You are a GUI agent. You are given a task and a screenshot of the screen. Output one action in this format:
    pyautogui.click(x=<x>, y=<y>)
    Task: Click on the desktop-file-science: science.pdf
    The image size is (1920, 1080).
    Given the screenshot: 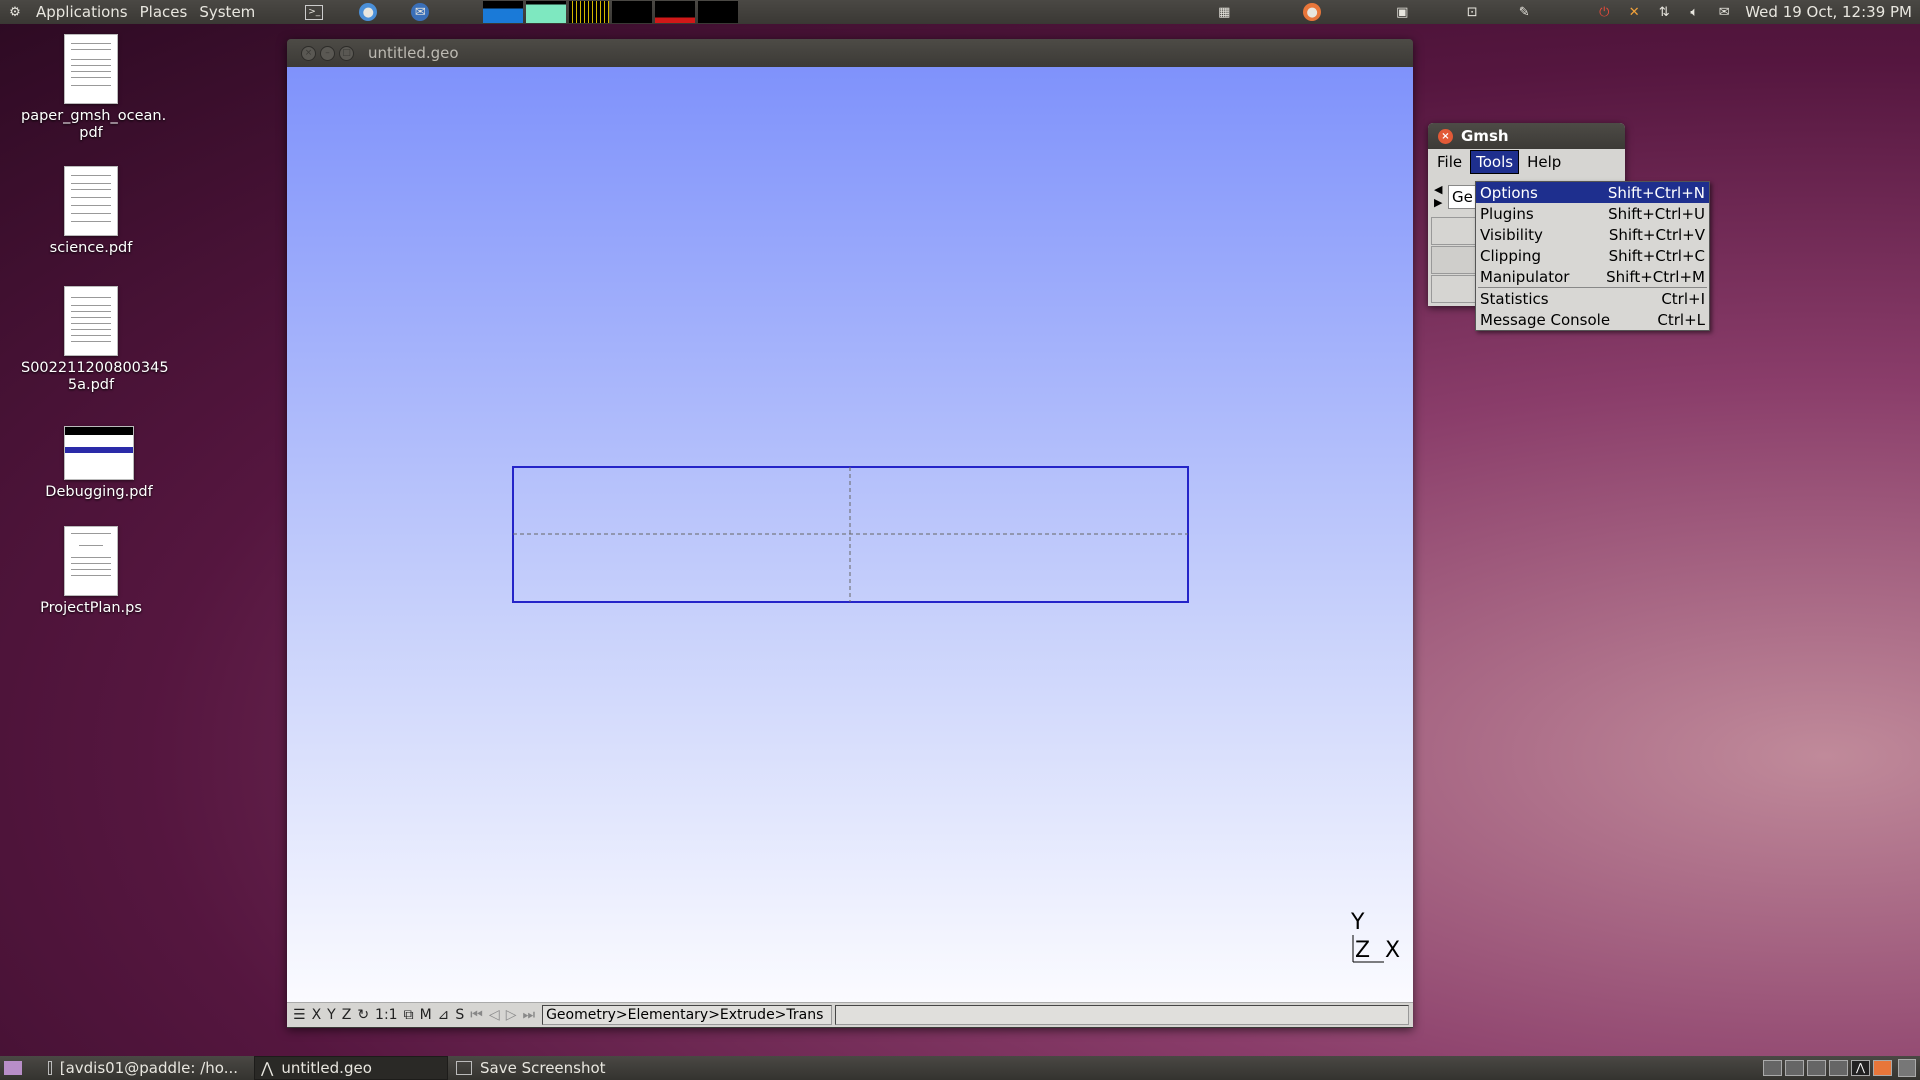 What is the action you would take?
    pyautogui.click(x=91, y=211)
    